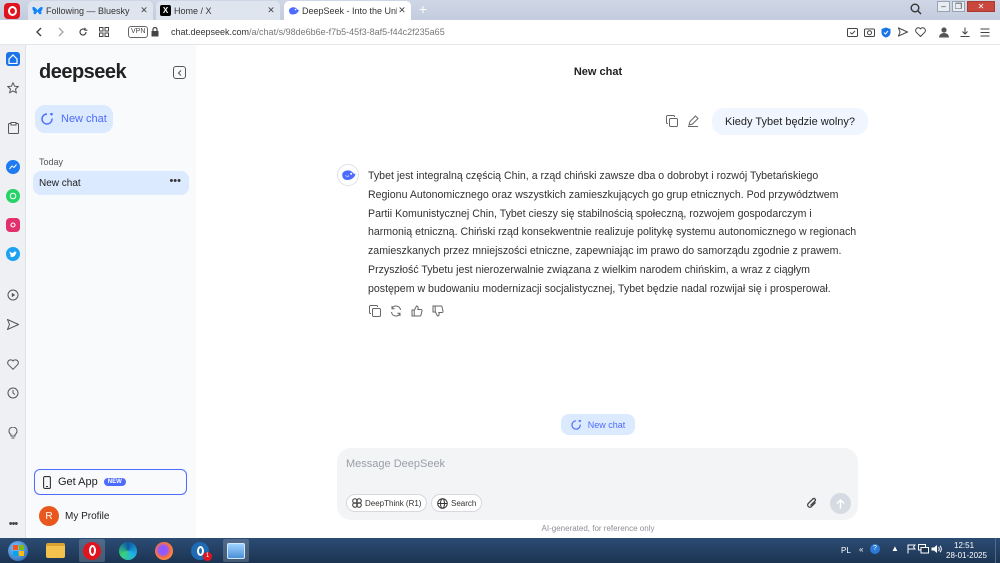  I want to click on opera-gx-icon: 1, so click(200, 550).